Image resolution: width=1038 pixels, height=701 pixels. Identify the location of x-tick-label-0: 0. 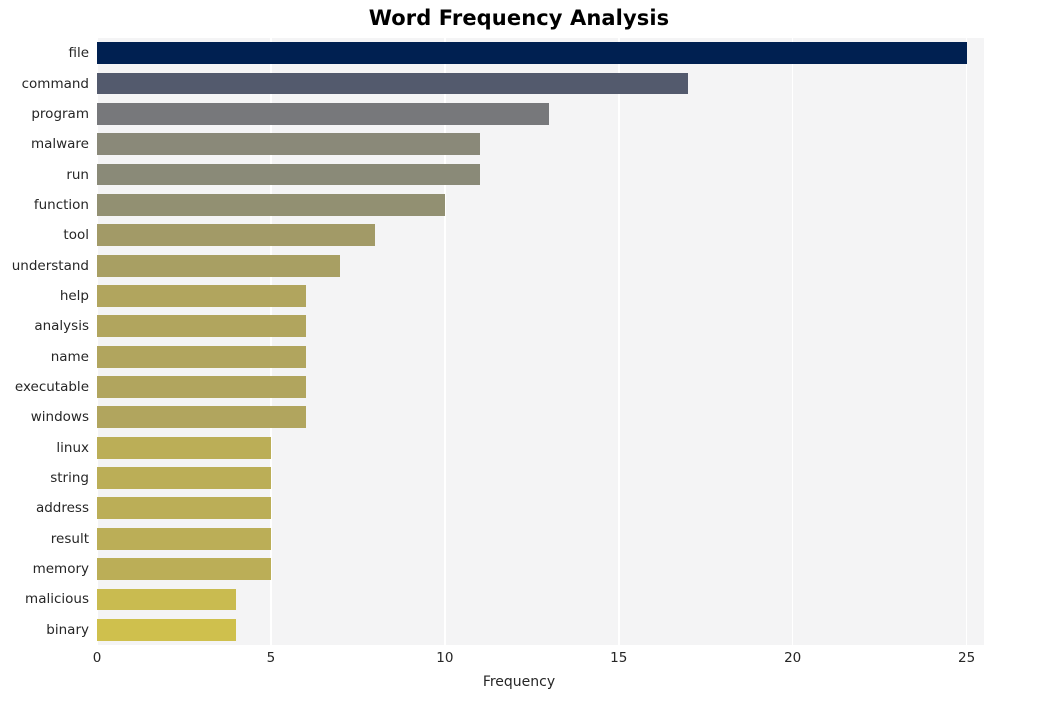
(97, 658).